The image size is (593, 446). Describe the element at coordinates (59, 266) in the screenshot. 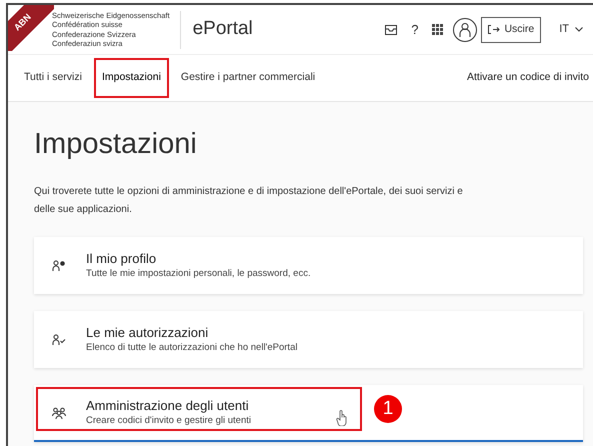

I see `user-settings-icon` at that location.